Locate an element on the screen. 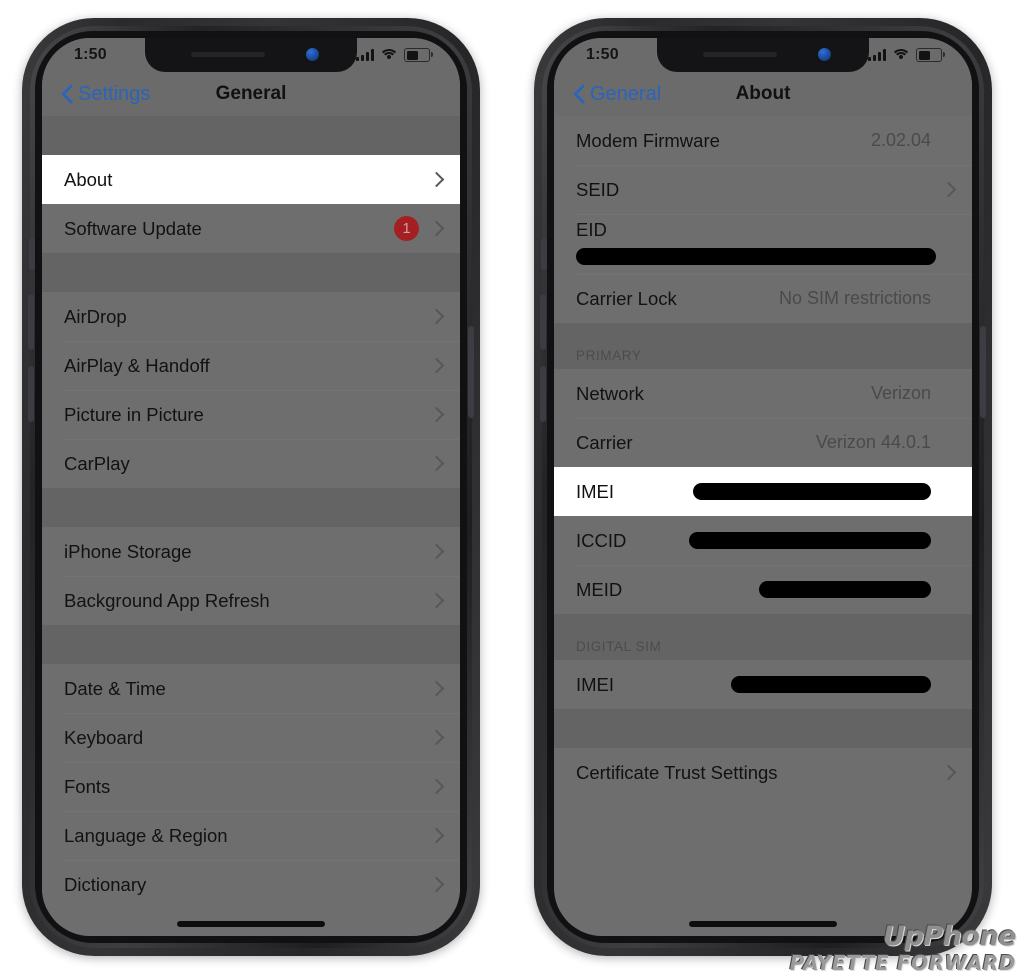  list-item-label: Language & Region is located at coordinates (146, 835).